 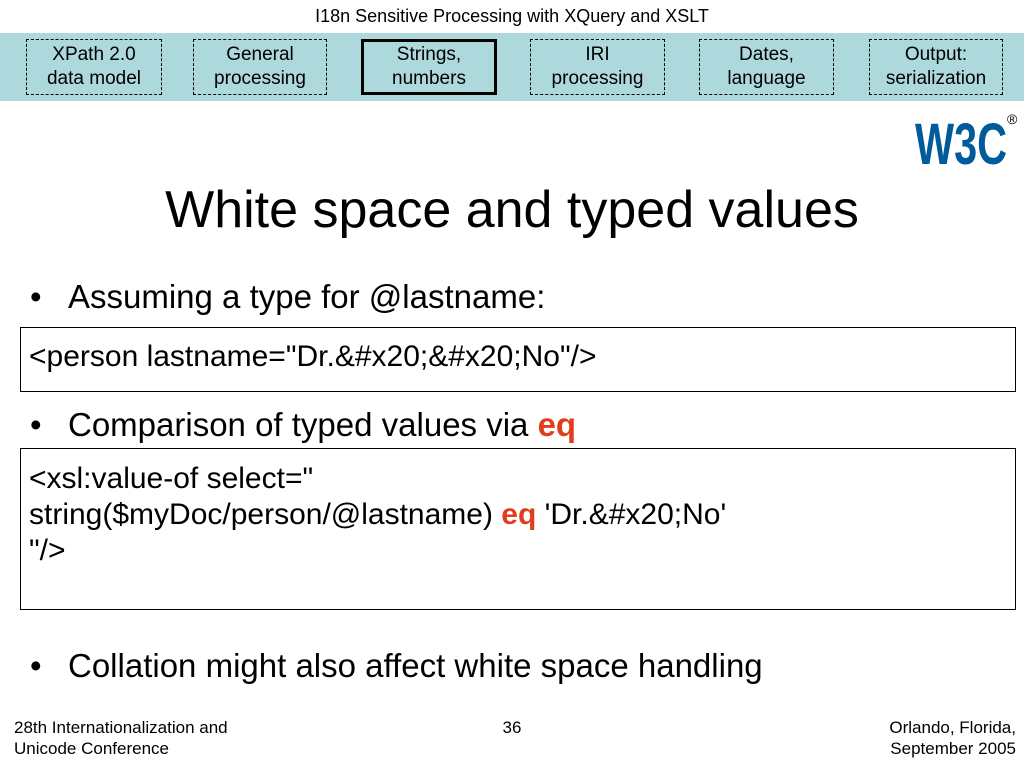 What do you see at coordinates (597, 67) in the screenshot?
I see `nav-tab-iri-processing: IRI processing` at bounding box center [597, 67].